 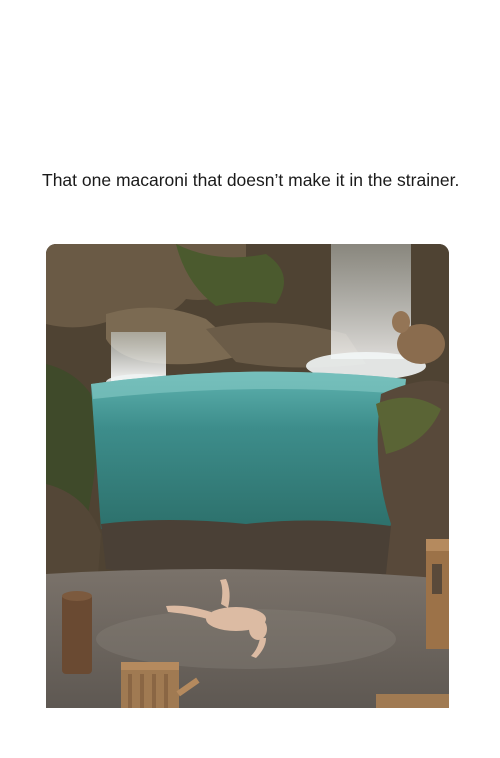 What do you see at coordinates (401, 322) in the screenshot?
I see `goat-head` at bounding box center [401, 322].